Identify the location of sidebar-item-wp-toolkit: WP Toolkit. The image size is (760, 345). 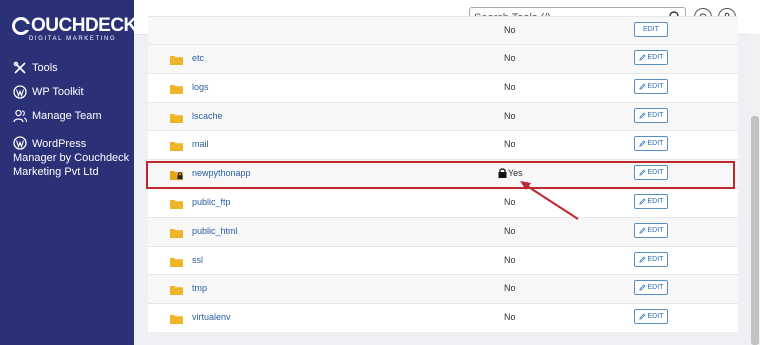
(48, 92).